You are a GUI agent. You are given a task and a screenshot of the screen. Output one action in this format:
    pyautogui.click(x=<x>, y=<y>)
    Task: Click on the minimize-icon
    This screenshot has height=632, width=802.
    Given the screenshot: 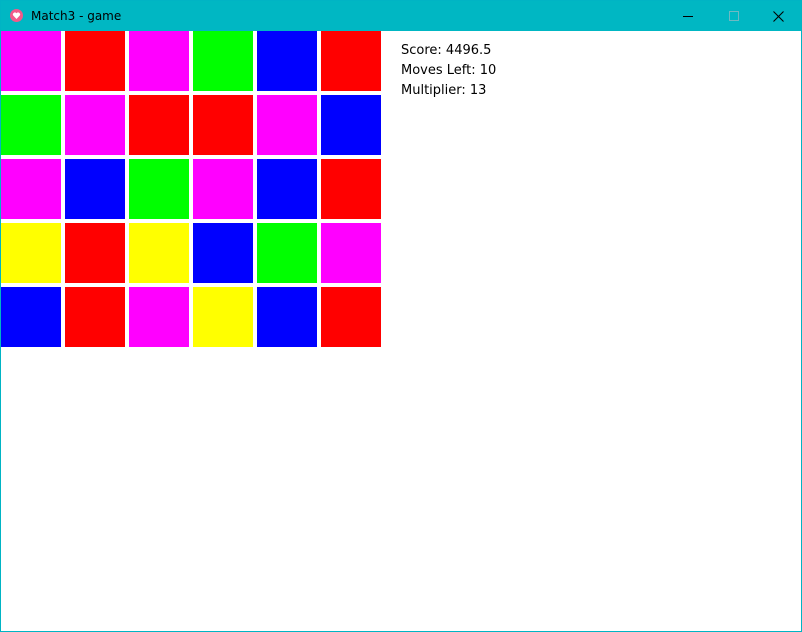 What is the action you would take?
    pyautogui.click(x=688, y=16)
    